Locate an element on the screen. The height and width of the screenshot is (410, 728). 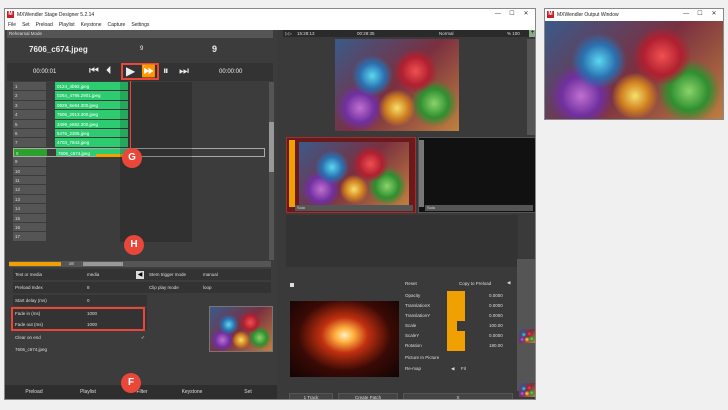
layer-a-label: Solo is located at coordinates (354, 208).